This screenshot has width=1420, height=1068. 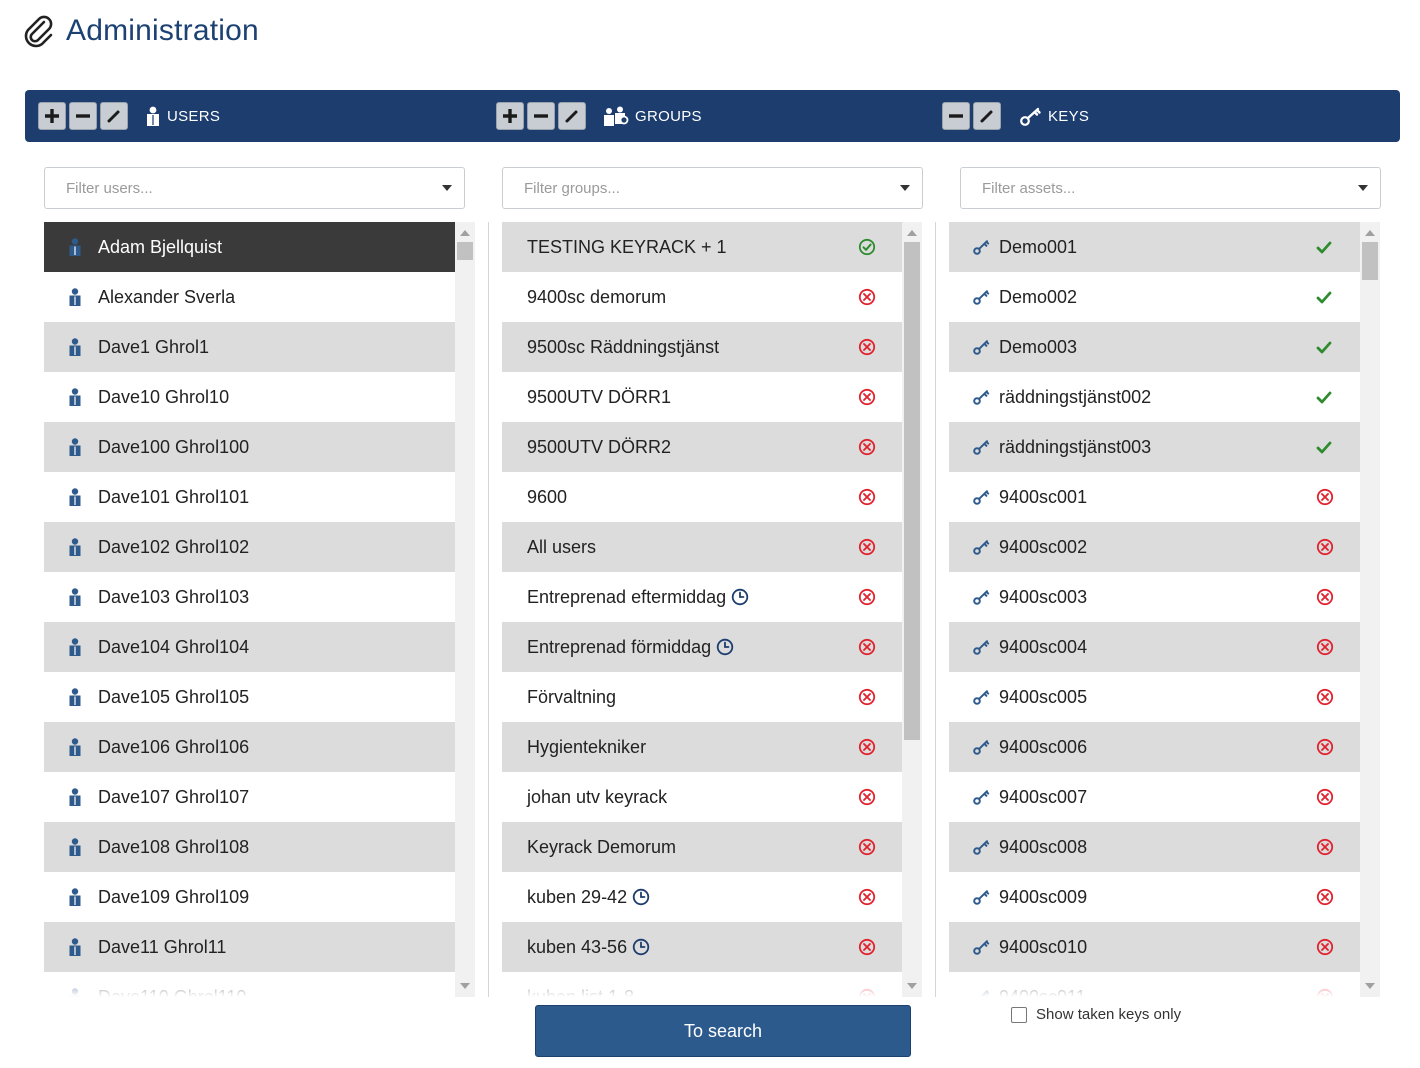 I want to click on group-row: 9500UTV DÖRR1, so click(x=702, y=397).